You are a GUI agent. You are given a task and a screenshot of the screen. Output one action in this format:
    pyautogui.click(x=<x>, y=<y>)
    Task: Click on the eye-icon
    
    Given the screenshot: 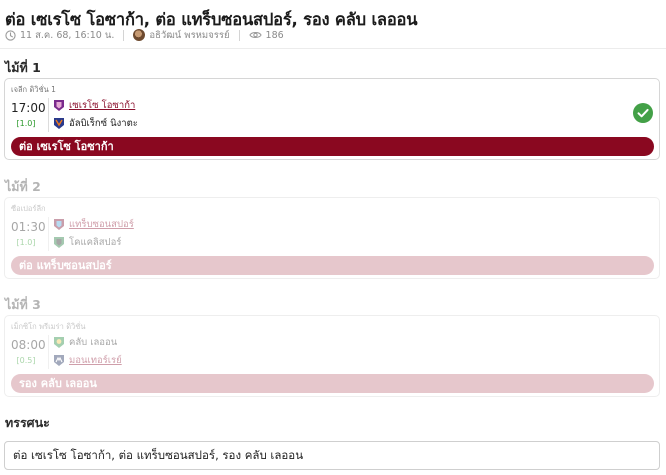 What is the action you would take?
    pyautogui.click(x=255, y=35)
    